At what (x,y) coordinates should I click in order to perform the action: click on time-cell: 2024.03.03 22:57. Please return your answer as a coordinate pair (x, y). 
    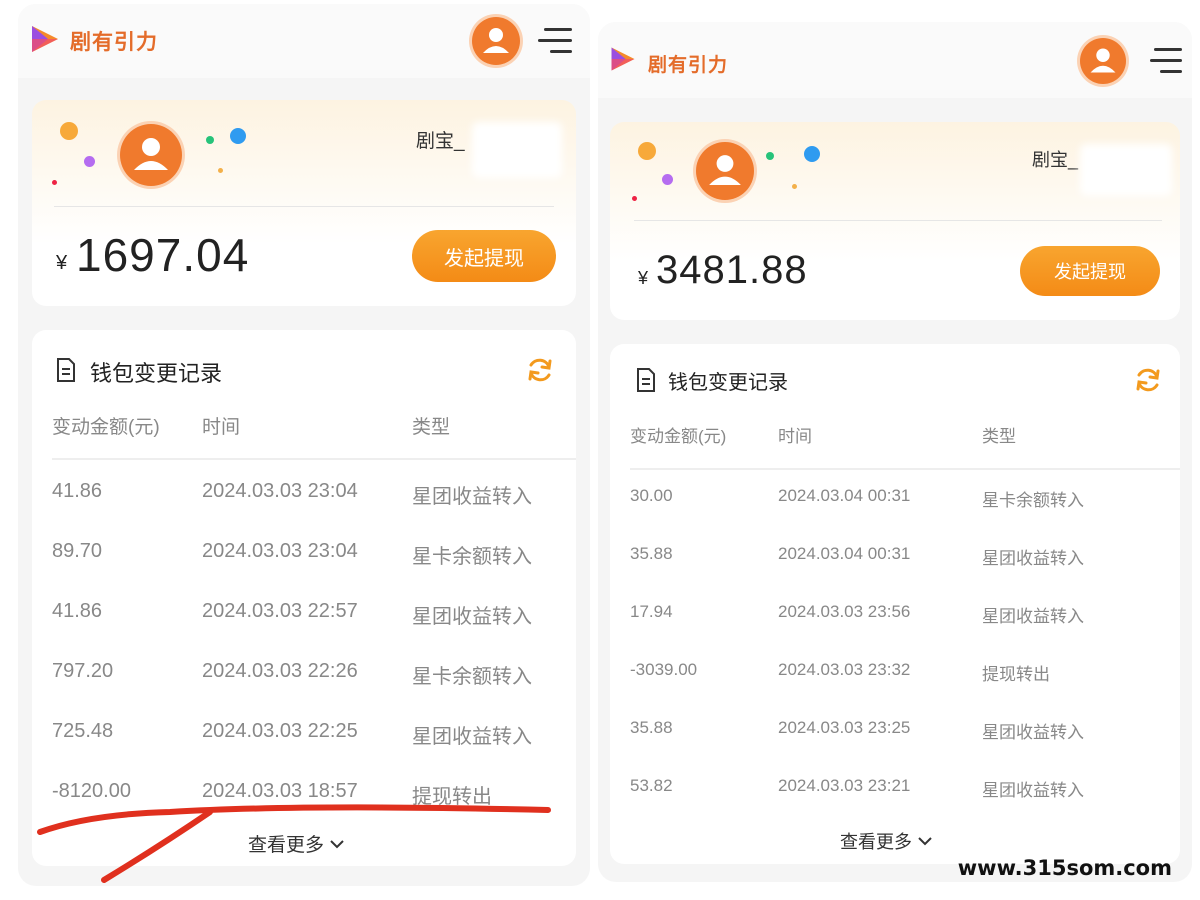
    Looking at the image, I should click on (280, 611).